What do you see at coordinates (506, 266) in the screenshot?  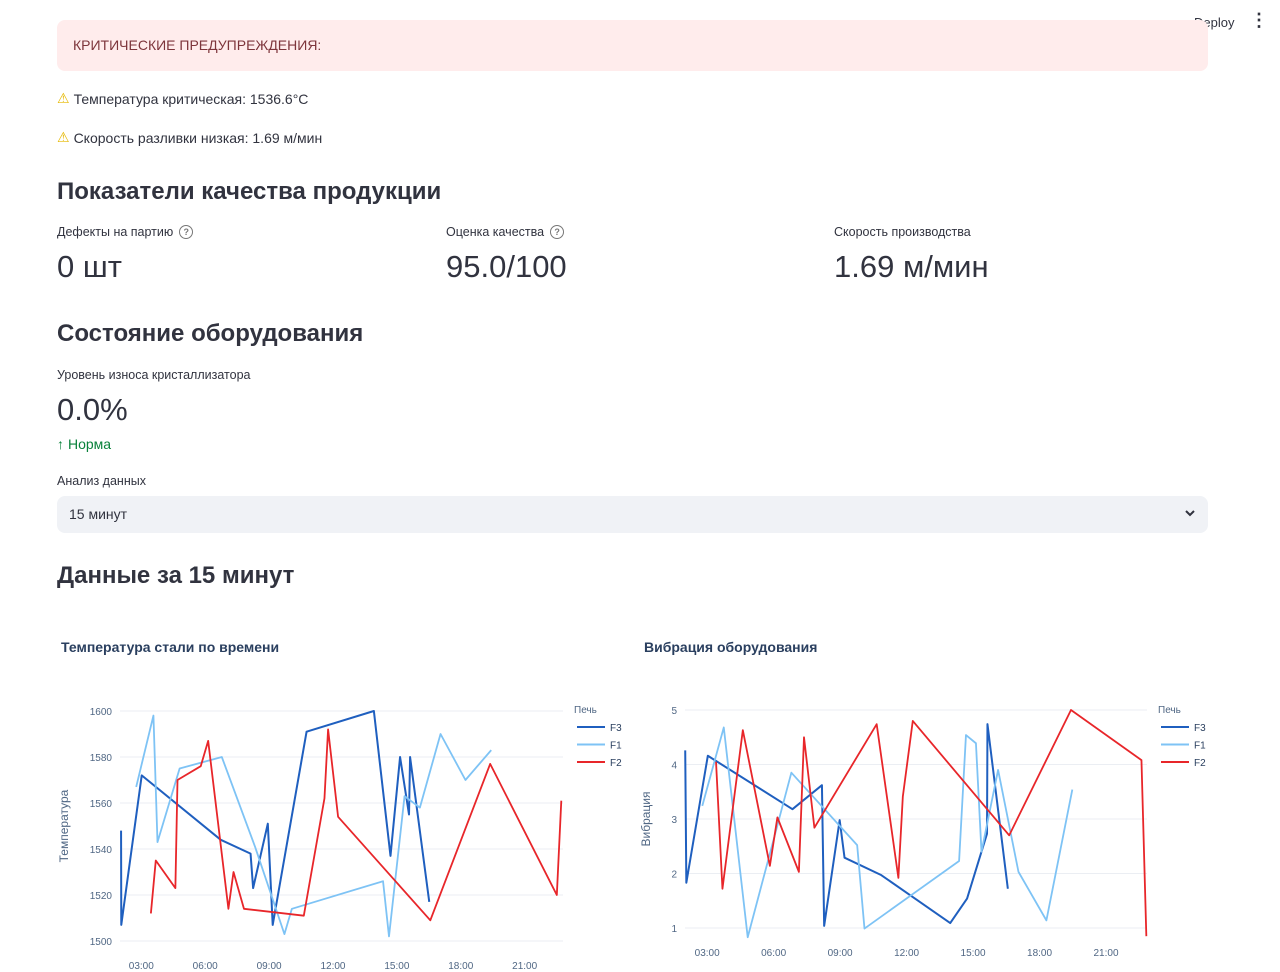 I see `metric-quality-value: 95.0/100` at bounding box center [506, 266].